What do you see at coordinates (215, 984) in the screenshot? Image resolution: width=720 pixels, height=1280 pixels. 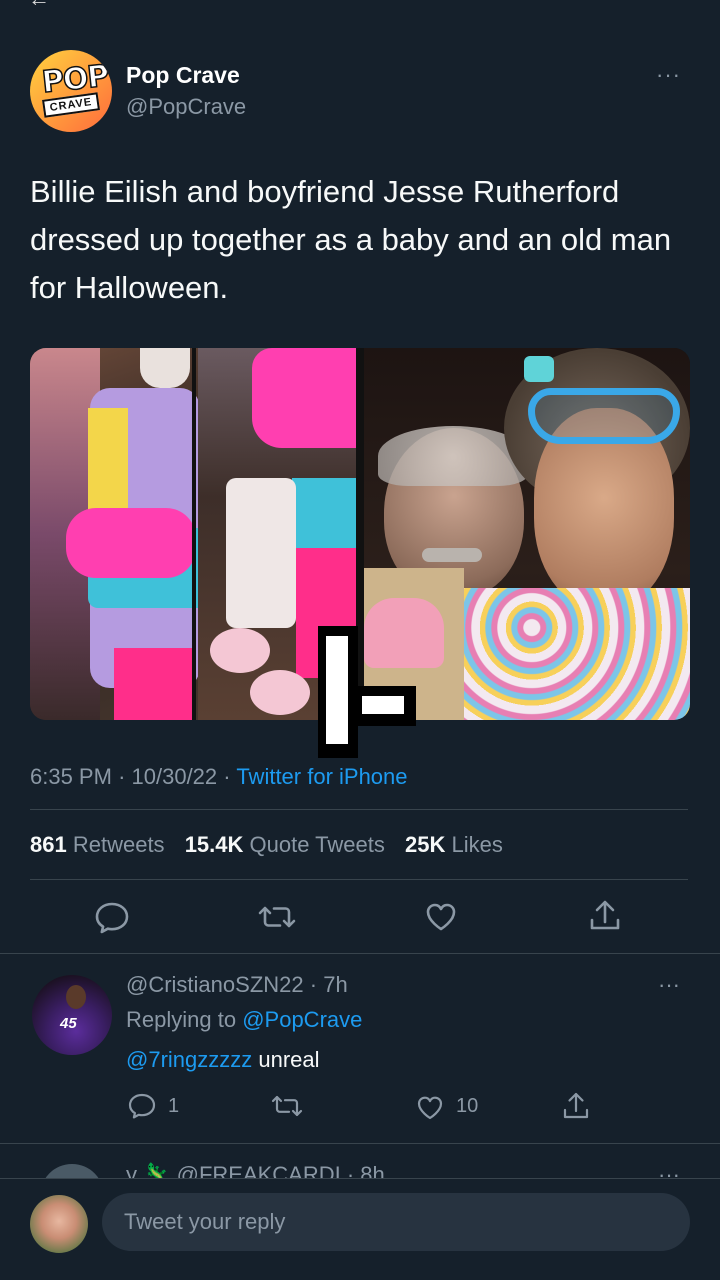 I see `reply-handle: @CristianoSZN22` at bounding box center [215, 984].